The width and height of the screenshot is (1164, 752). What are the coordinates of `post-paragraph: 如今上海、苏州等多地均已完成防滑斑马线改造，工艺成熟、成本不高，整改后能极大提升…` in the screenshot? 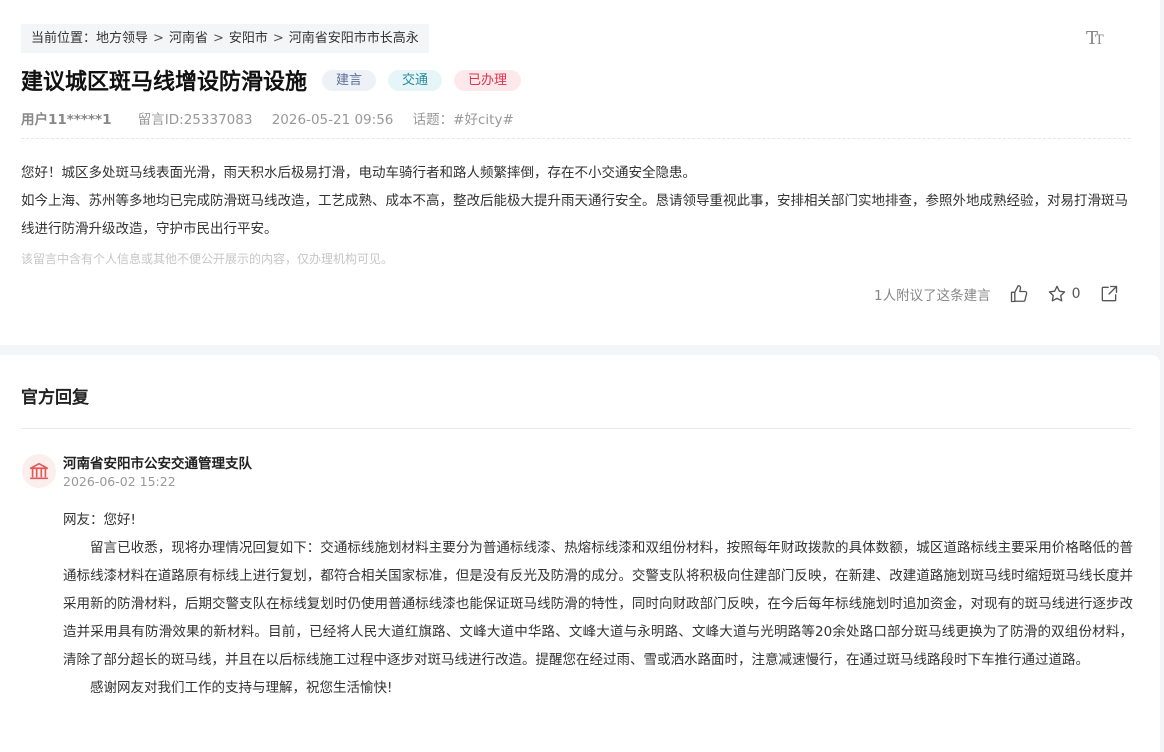 It's located at (574, 215).